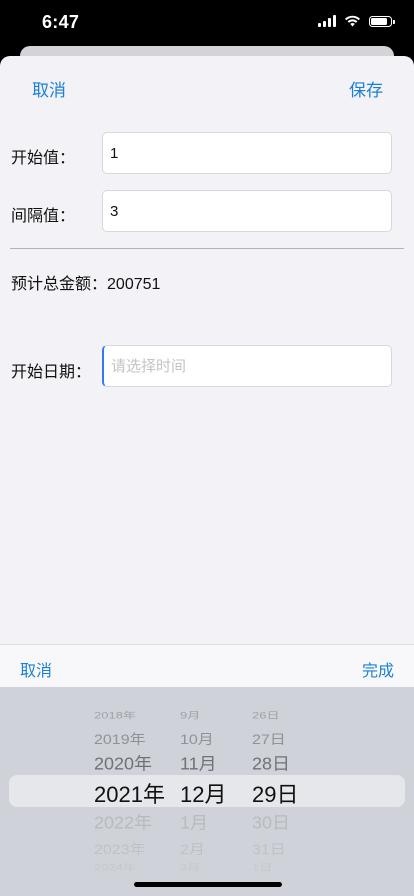 The height and width of the screenshot is (896, 414). I want to click on picker-day-option: 28日, so click(271, 763).